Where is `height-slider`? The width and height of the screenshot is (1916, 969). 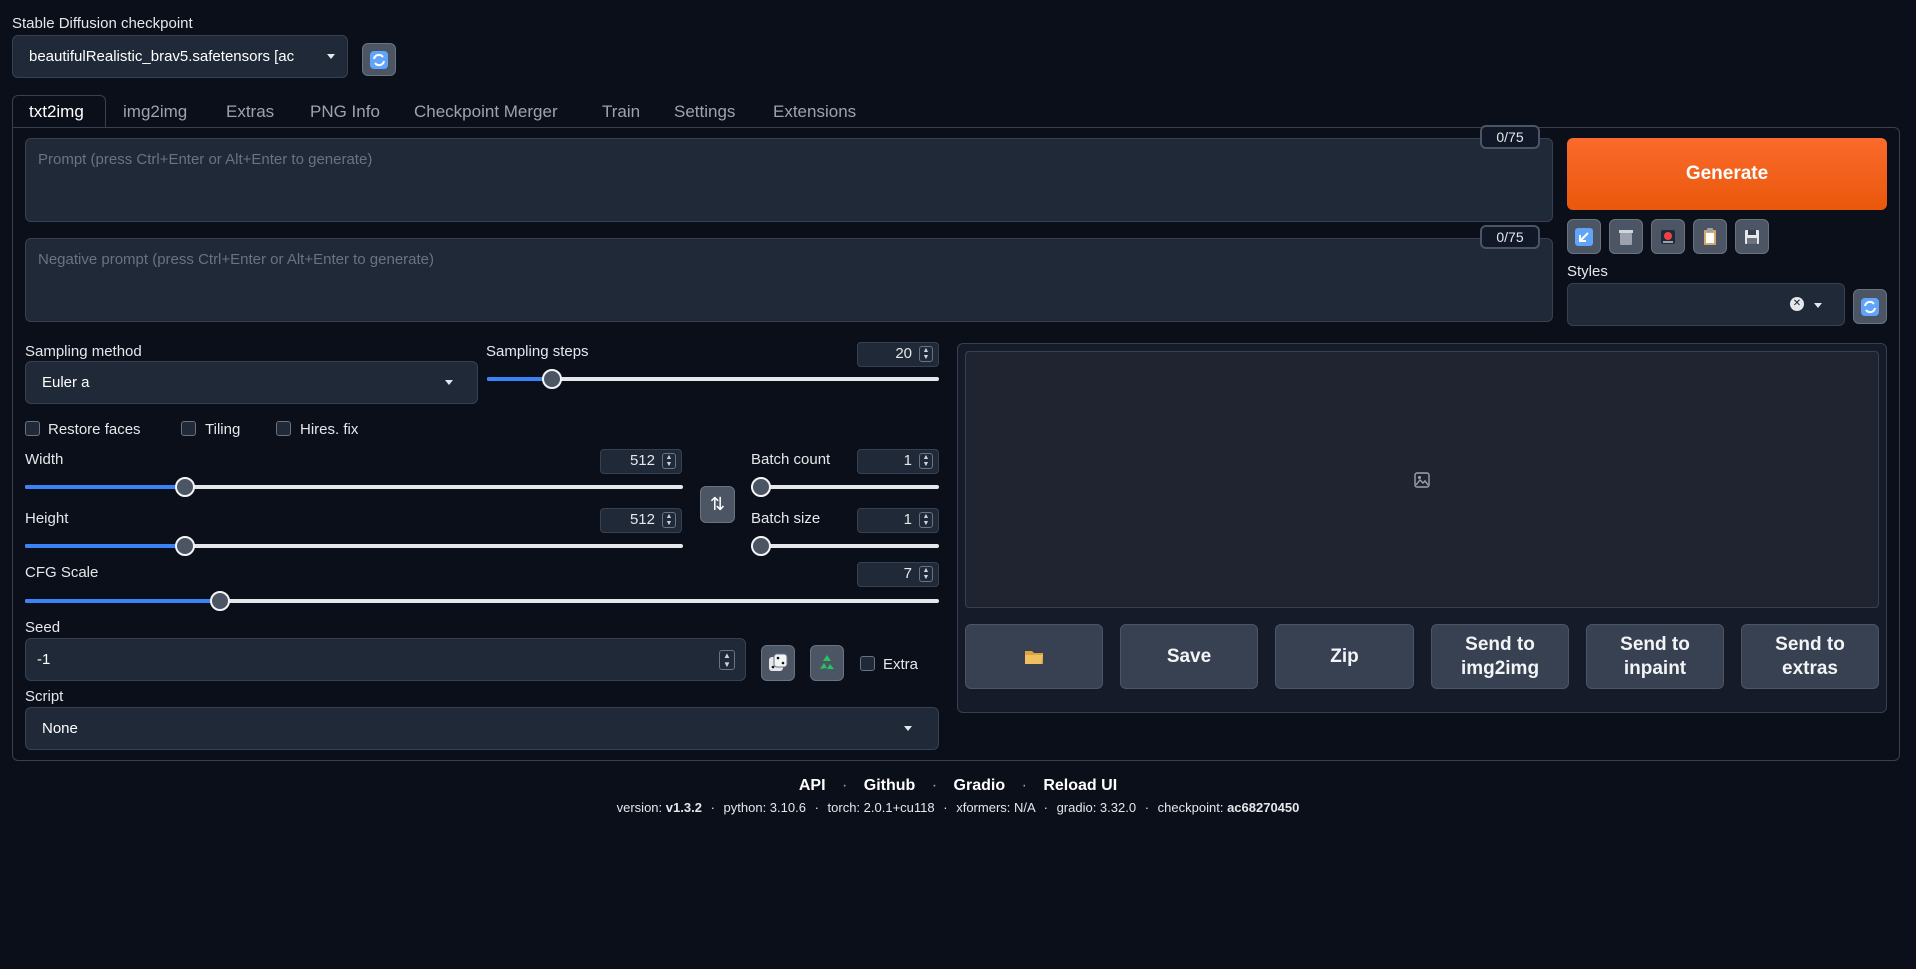
height-slider is located at coordinates (354, 546).